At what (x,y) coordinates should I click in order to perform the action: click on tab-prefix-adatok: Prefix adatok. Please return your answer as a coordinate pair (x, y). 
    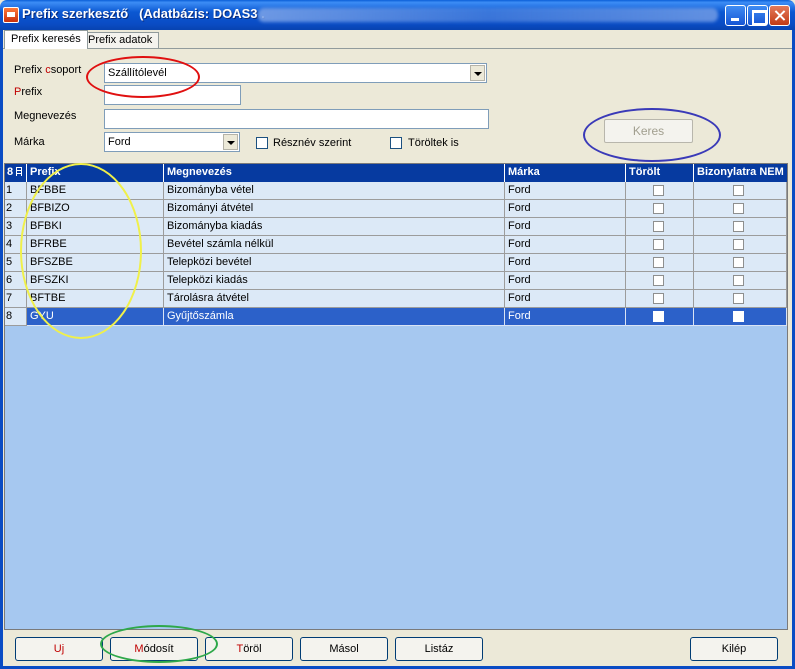
    Looking at the image, I should click on (120, 40).